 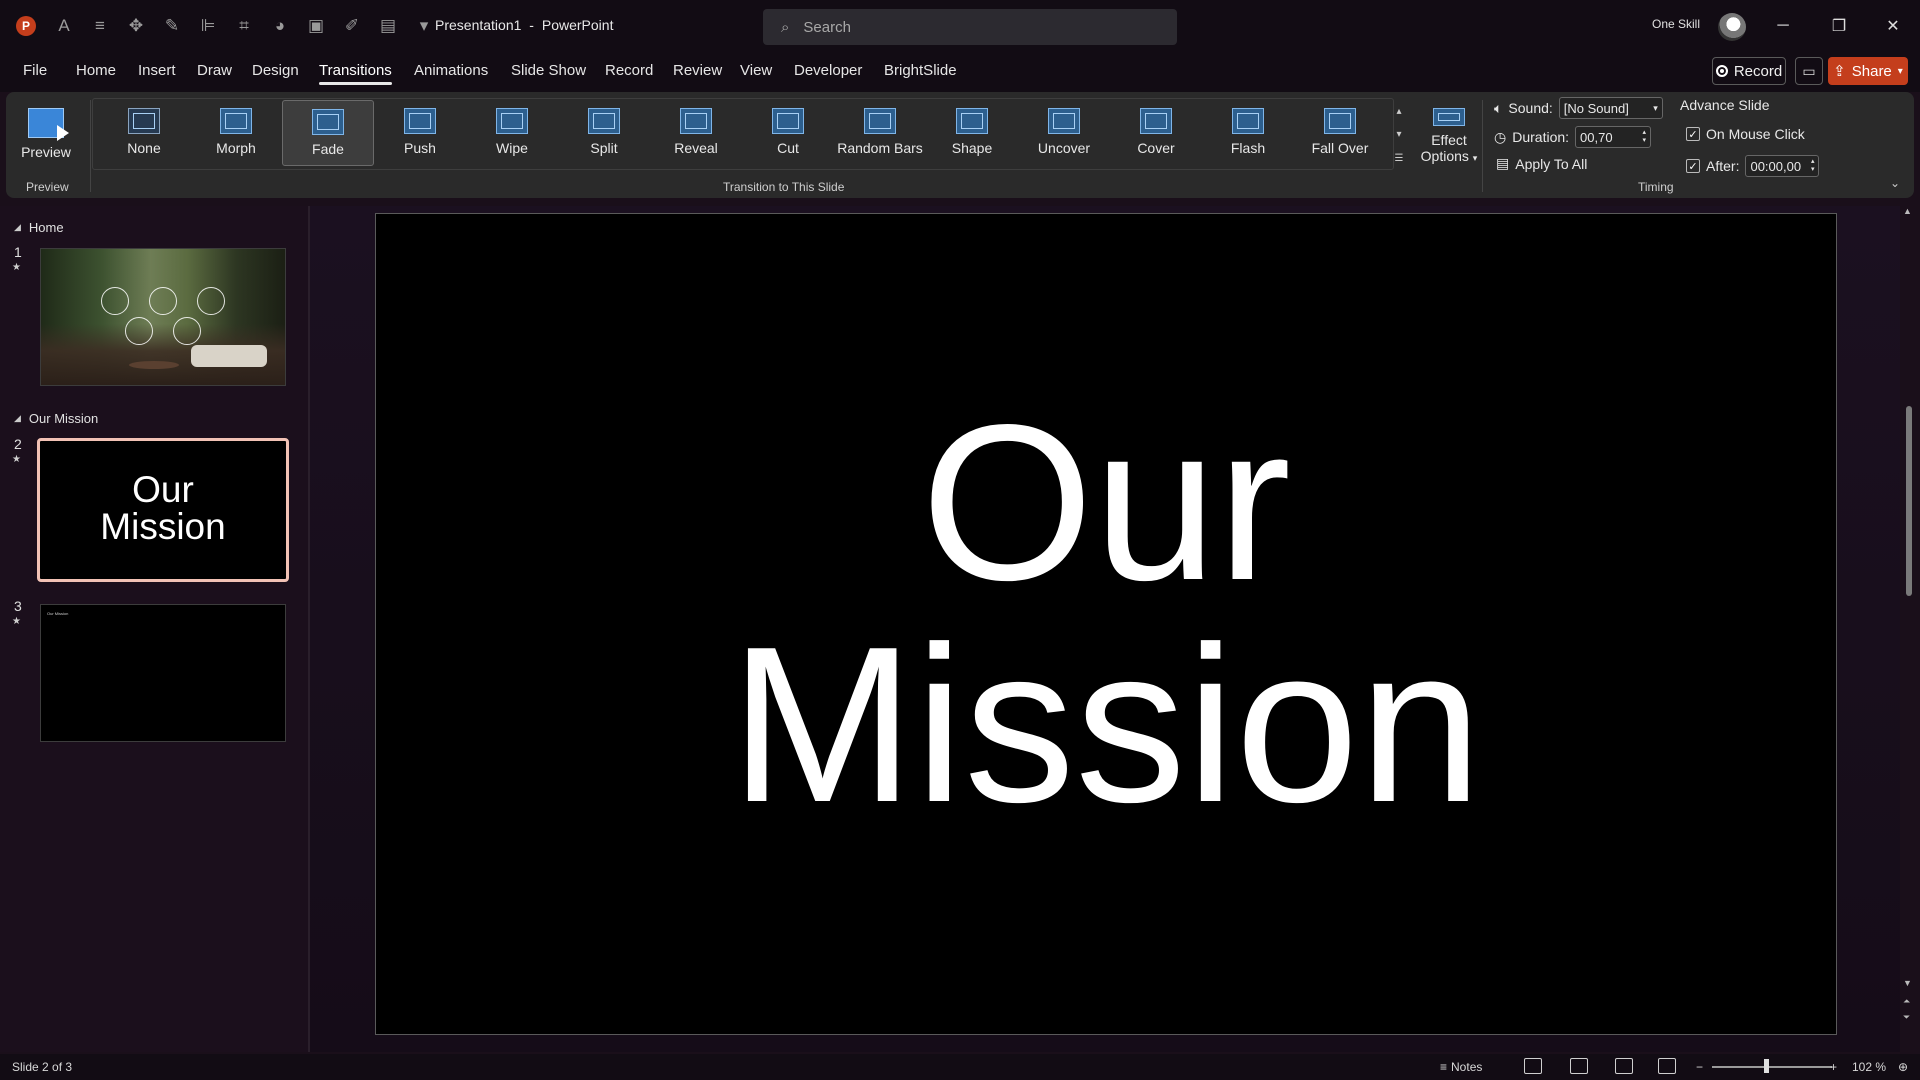 I want to click on transition-wipe-button: Wipe, so click(x=512, y=133).